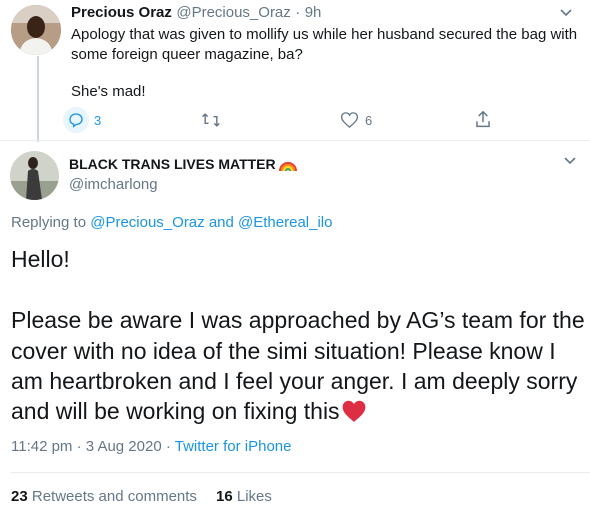 The width and height of the screenshot is (590, 522). Describe the element at coordinates (369, 120) in the screenshot. I see `like-count: 6` at that location.